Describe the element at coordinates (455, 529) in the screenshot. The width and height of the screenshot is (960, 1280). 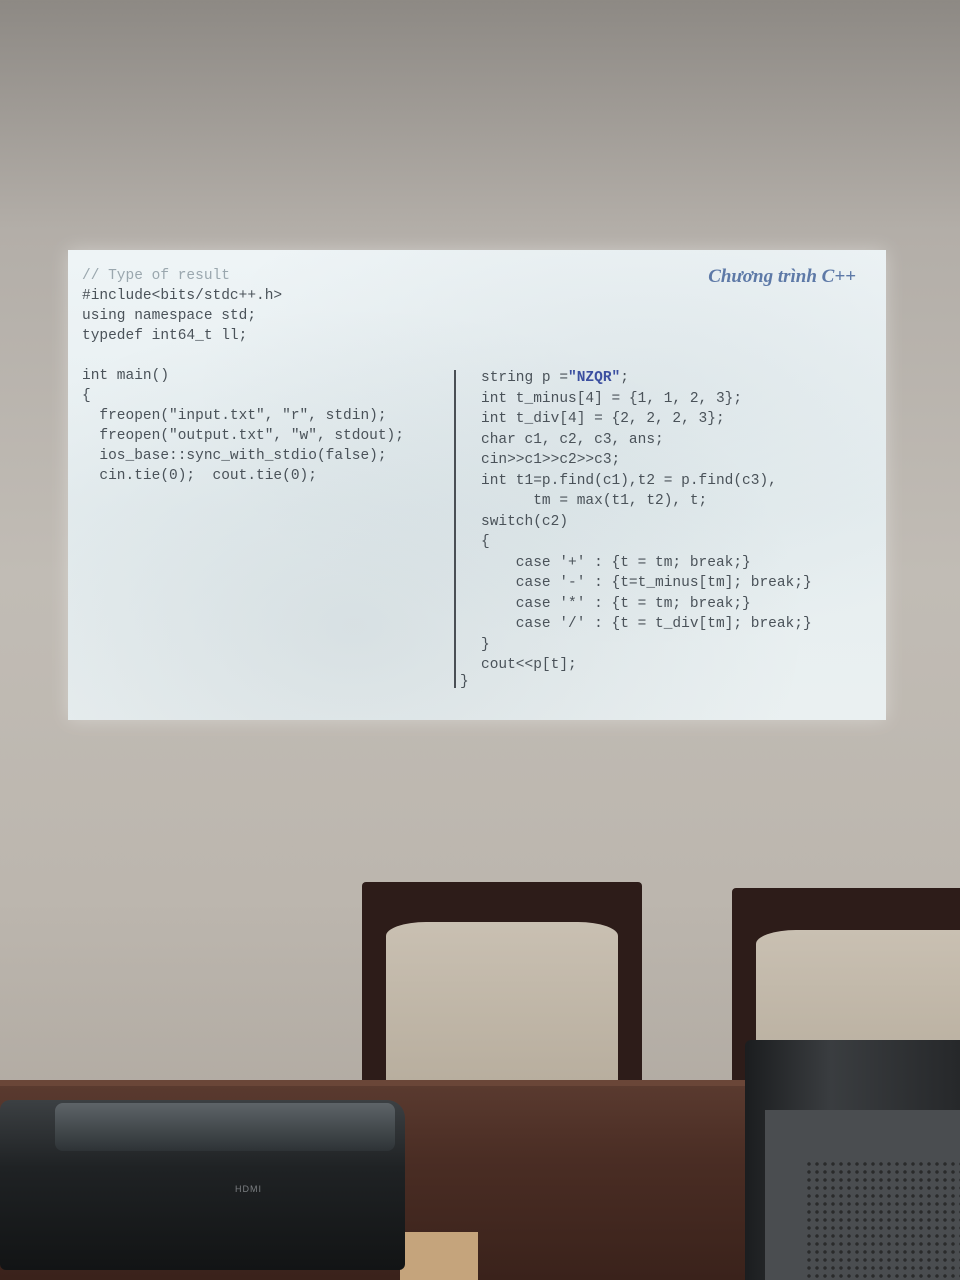
I see `column-divider` at that location.